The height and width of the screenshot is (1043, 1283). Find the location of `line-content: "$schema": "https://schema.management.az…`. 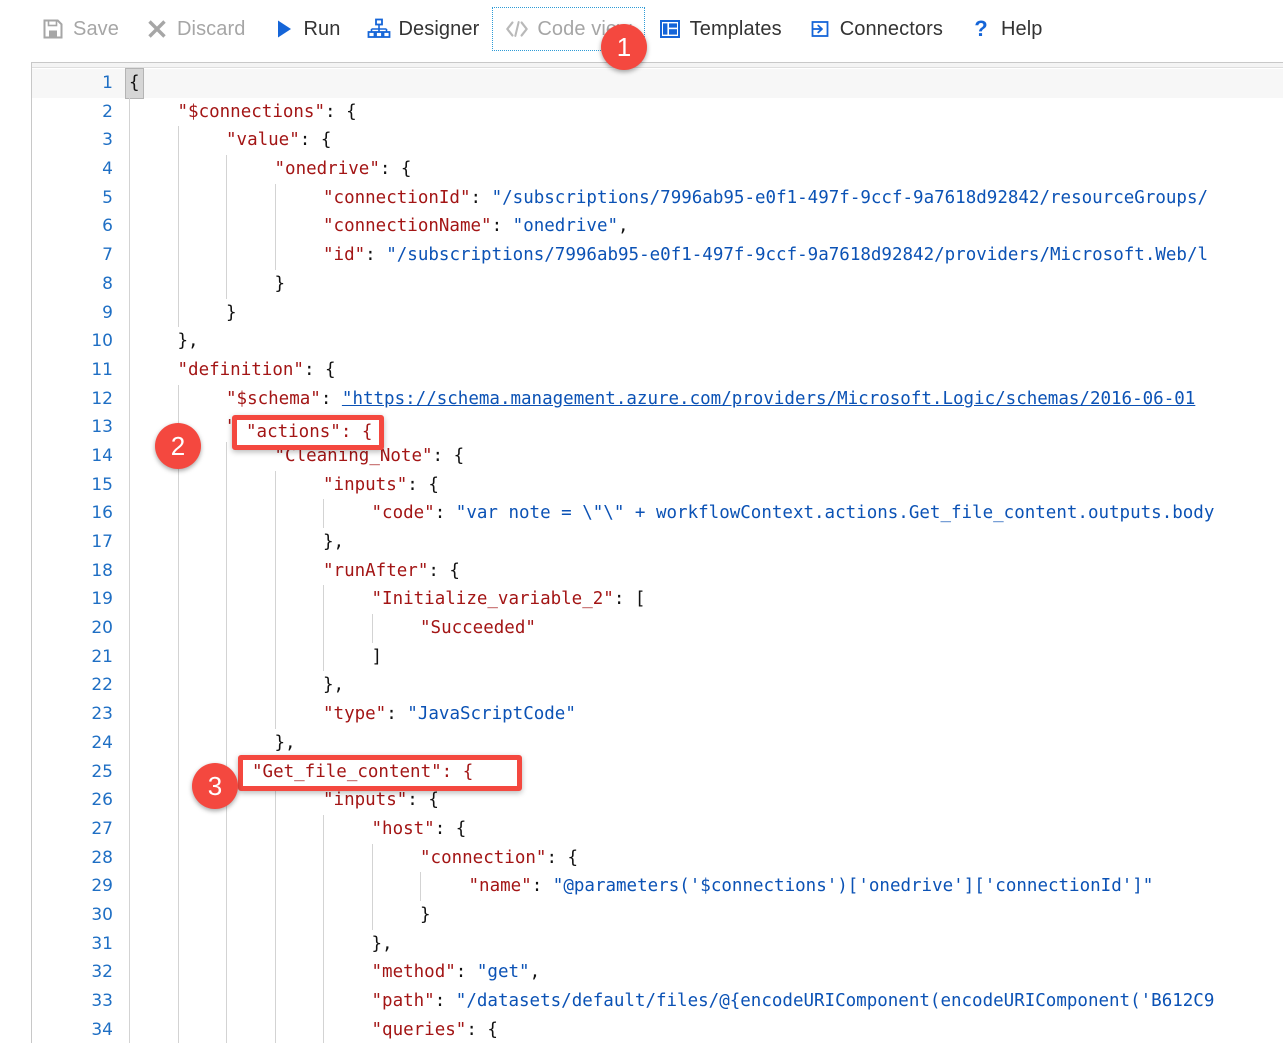

line-content: "$schema": "https://schema.management.az… is located at coordinates (704, 399).